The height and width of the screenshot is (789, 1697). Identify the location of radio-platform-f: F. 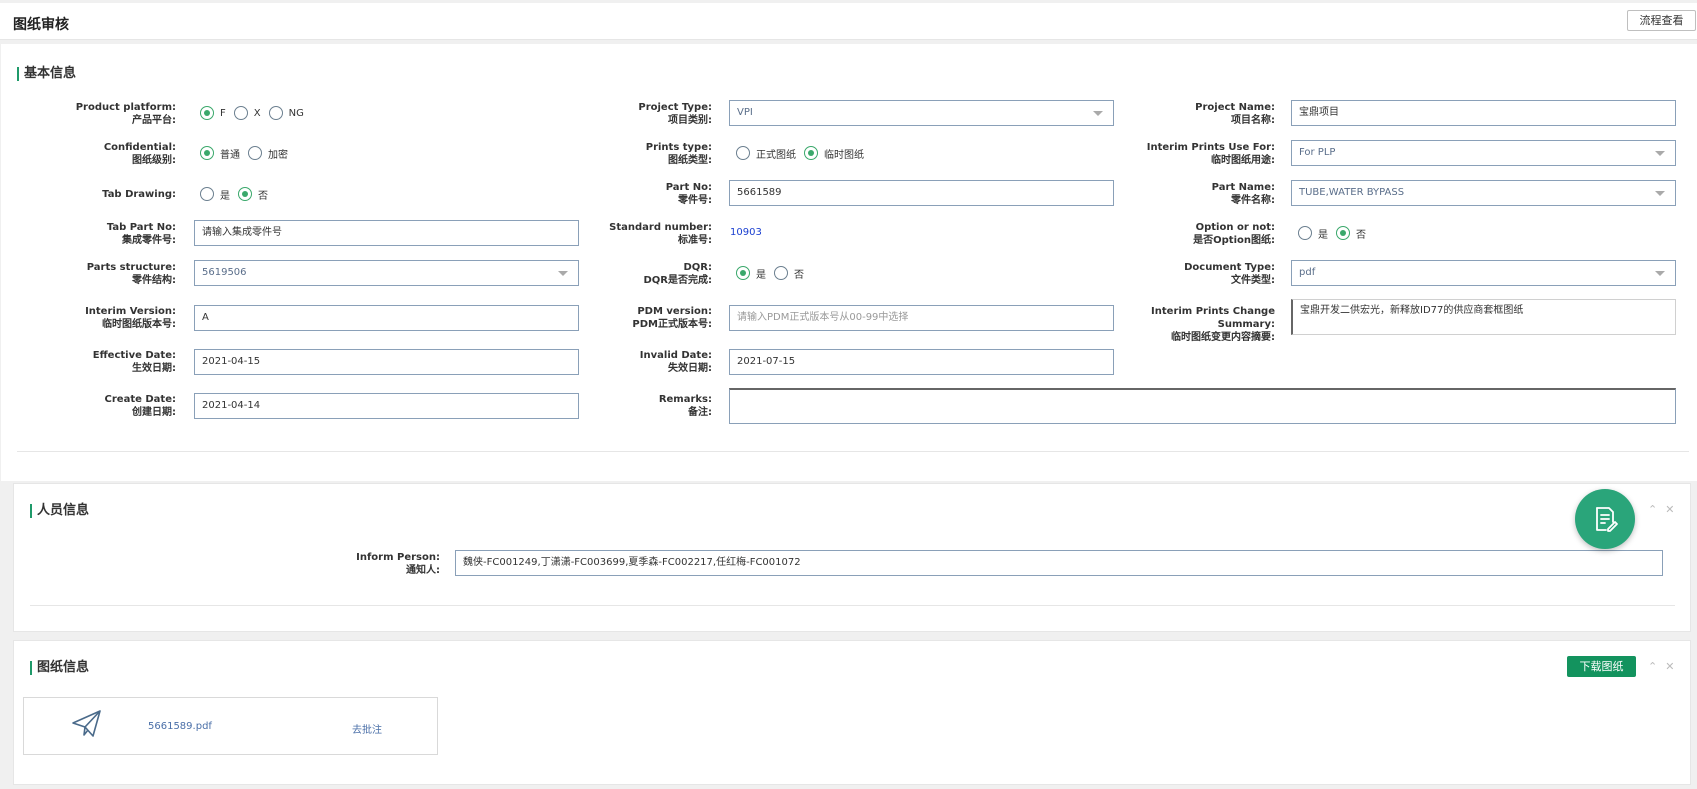
(213, 113).